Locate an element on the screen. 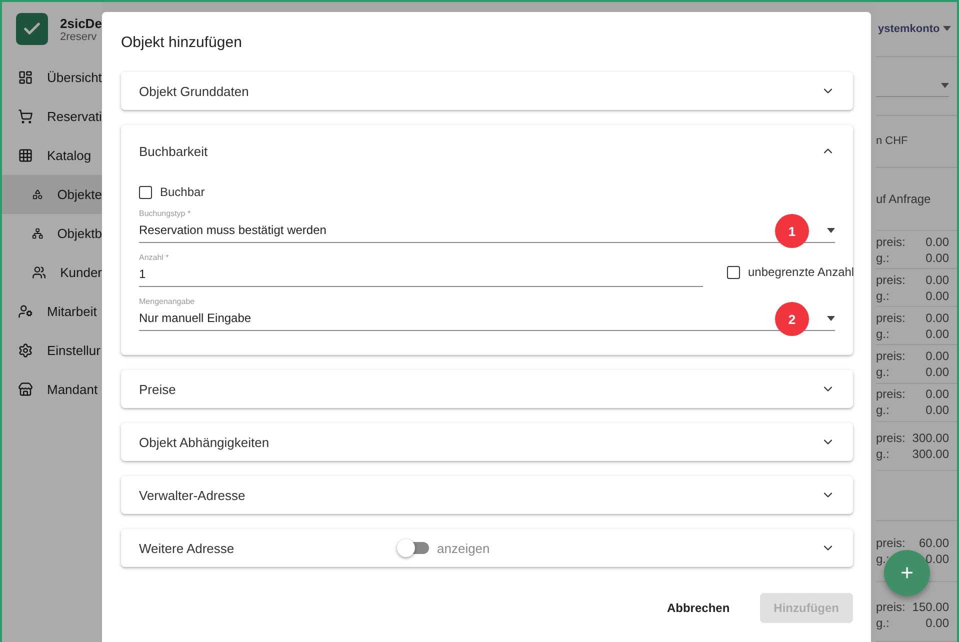 The width and height of the screenshot is (959, 642). buchbar-checkbox: Buchbar is located at coordinates (487, 192).